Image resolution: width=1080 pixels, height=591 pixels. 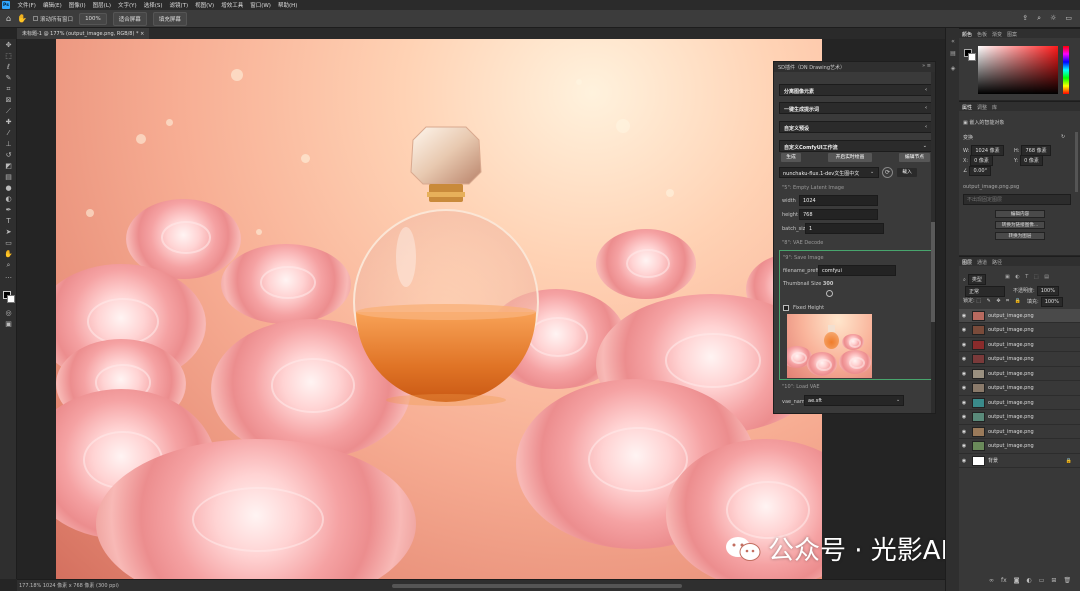 What do you see at coordinates (1045, 302) in the screenshot?
I see `fill-field: 填充: 100%` at bounding box center [1045, 302].